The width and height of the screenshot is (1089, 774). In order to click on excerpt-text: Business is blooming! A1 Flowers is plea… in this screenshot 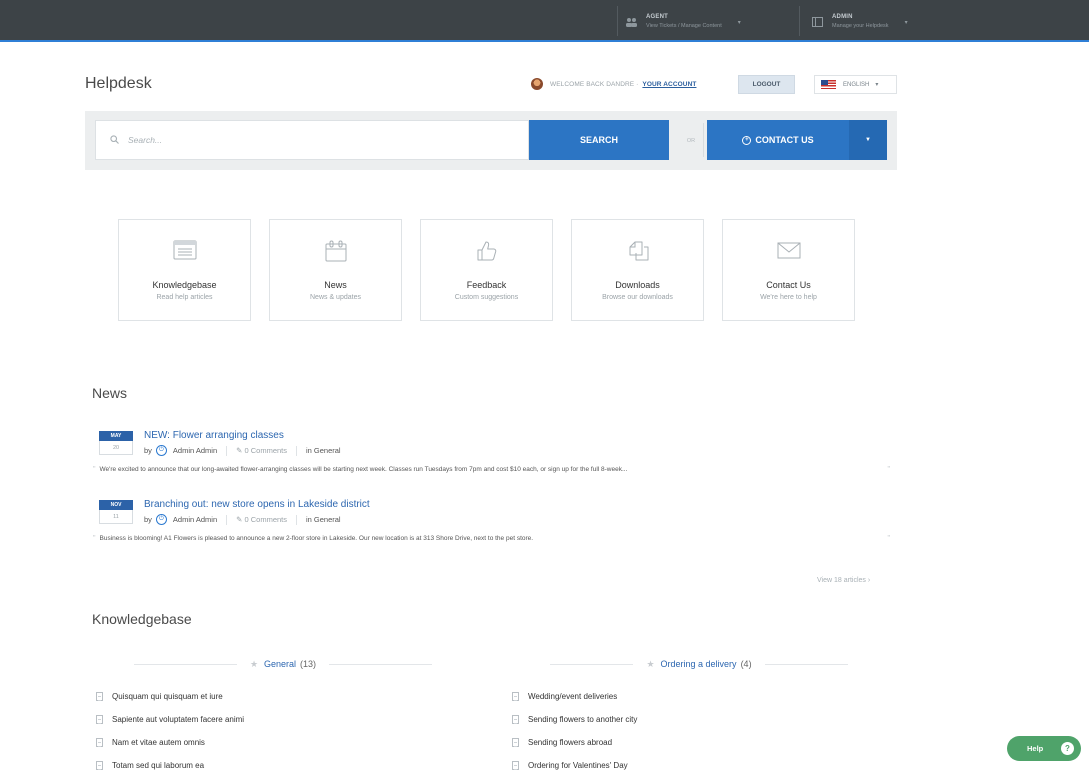, I will do `click(316, 538)`.